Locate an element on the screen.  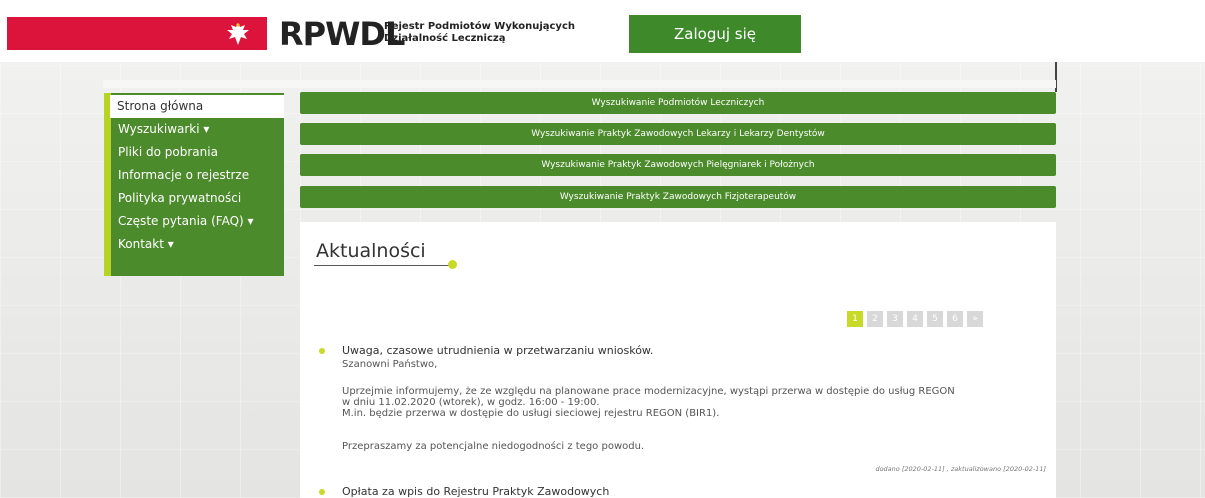
next-page-link: » is located at coordinates (975, 319).